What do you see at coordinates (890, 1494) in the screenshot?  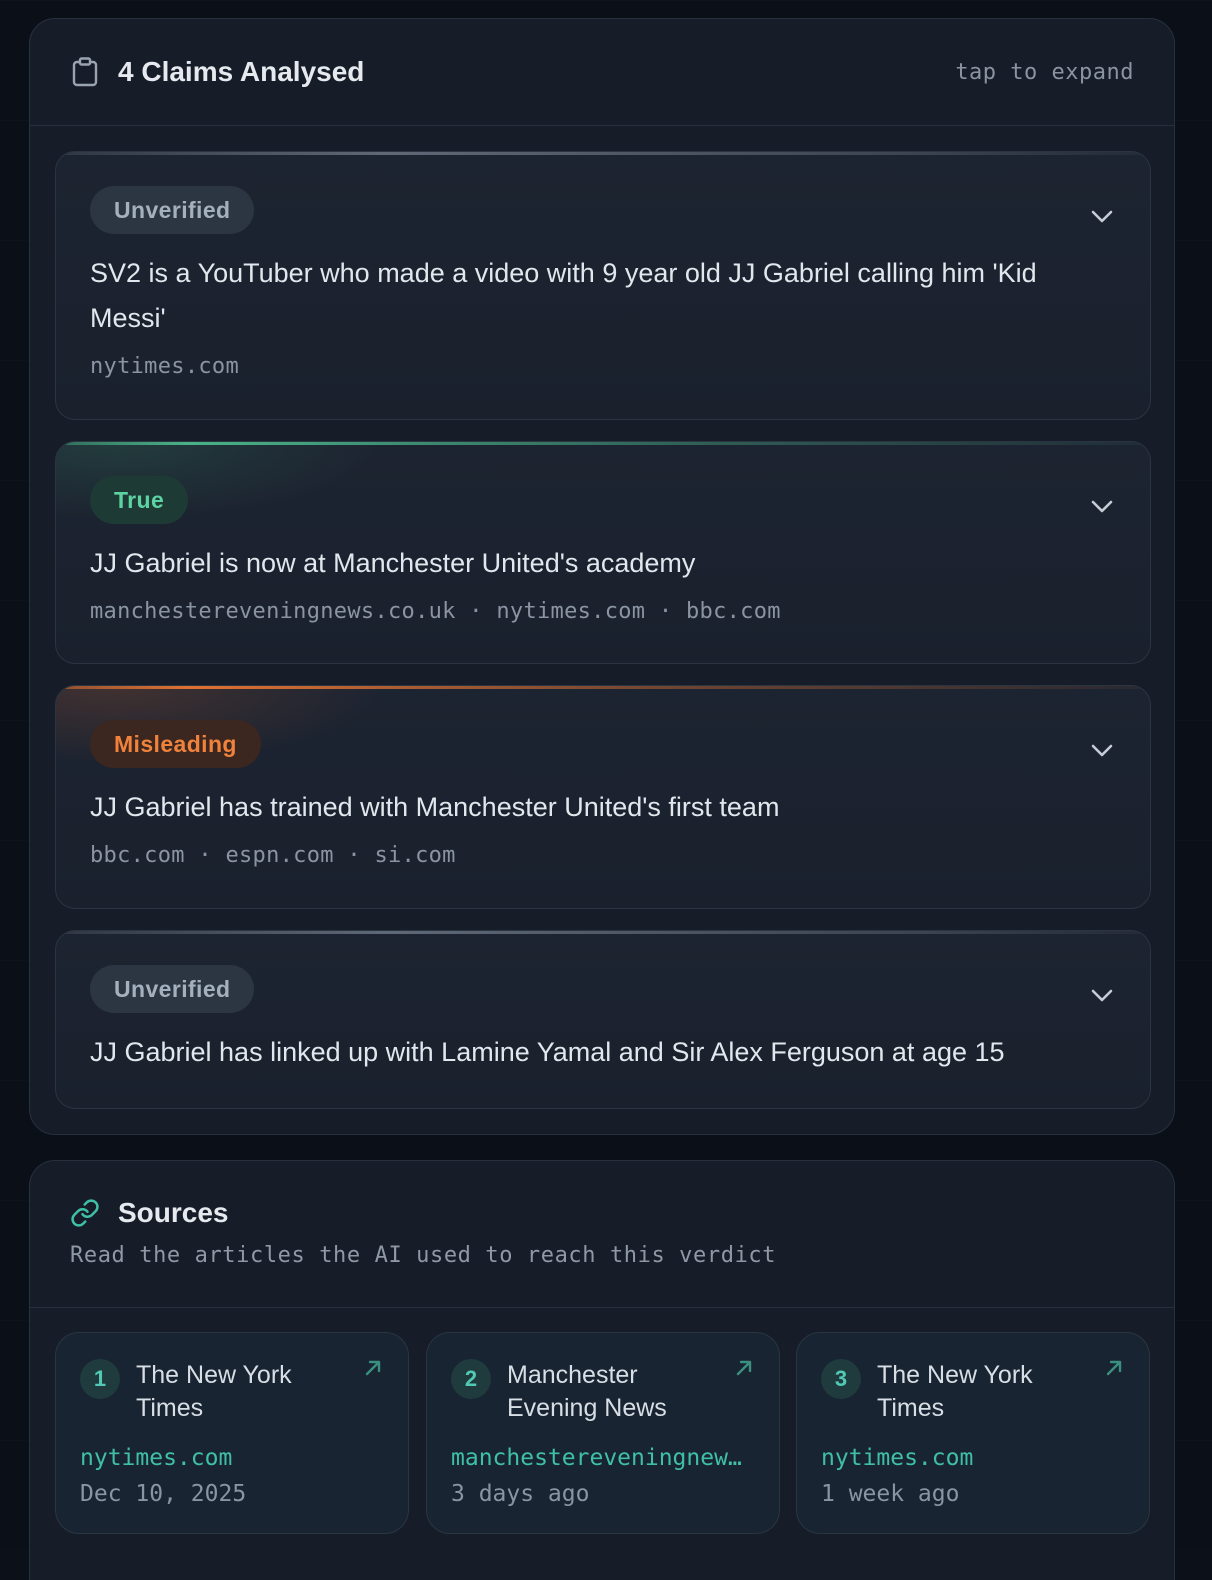 I see `source-date: 1 week ago` at bounding box center [890, 1494].